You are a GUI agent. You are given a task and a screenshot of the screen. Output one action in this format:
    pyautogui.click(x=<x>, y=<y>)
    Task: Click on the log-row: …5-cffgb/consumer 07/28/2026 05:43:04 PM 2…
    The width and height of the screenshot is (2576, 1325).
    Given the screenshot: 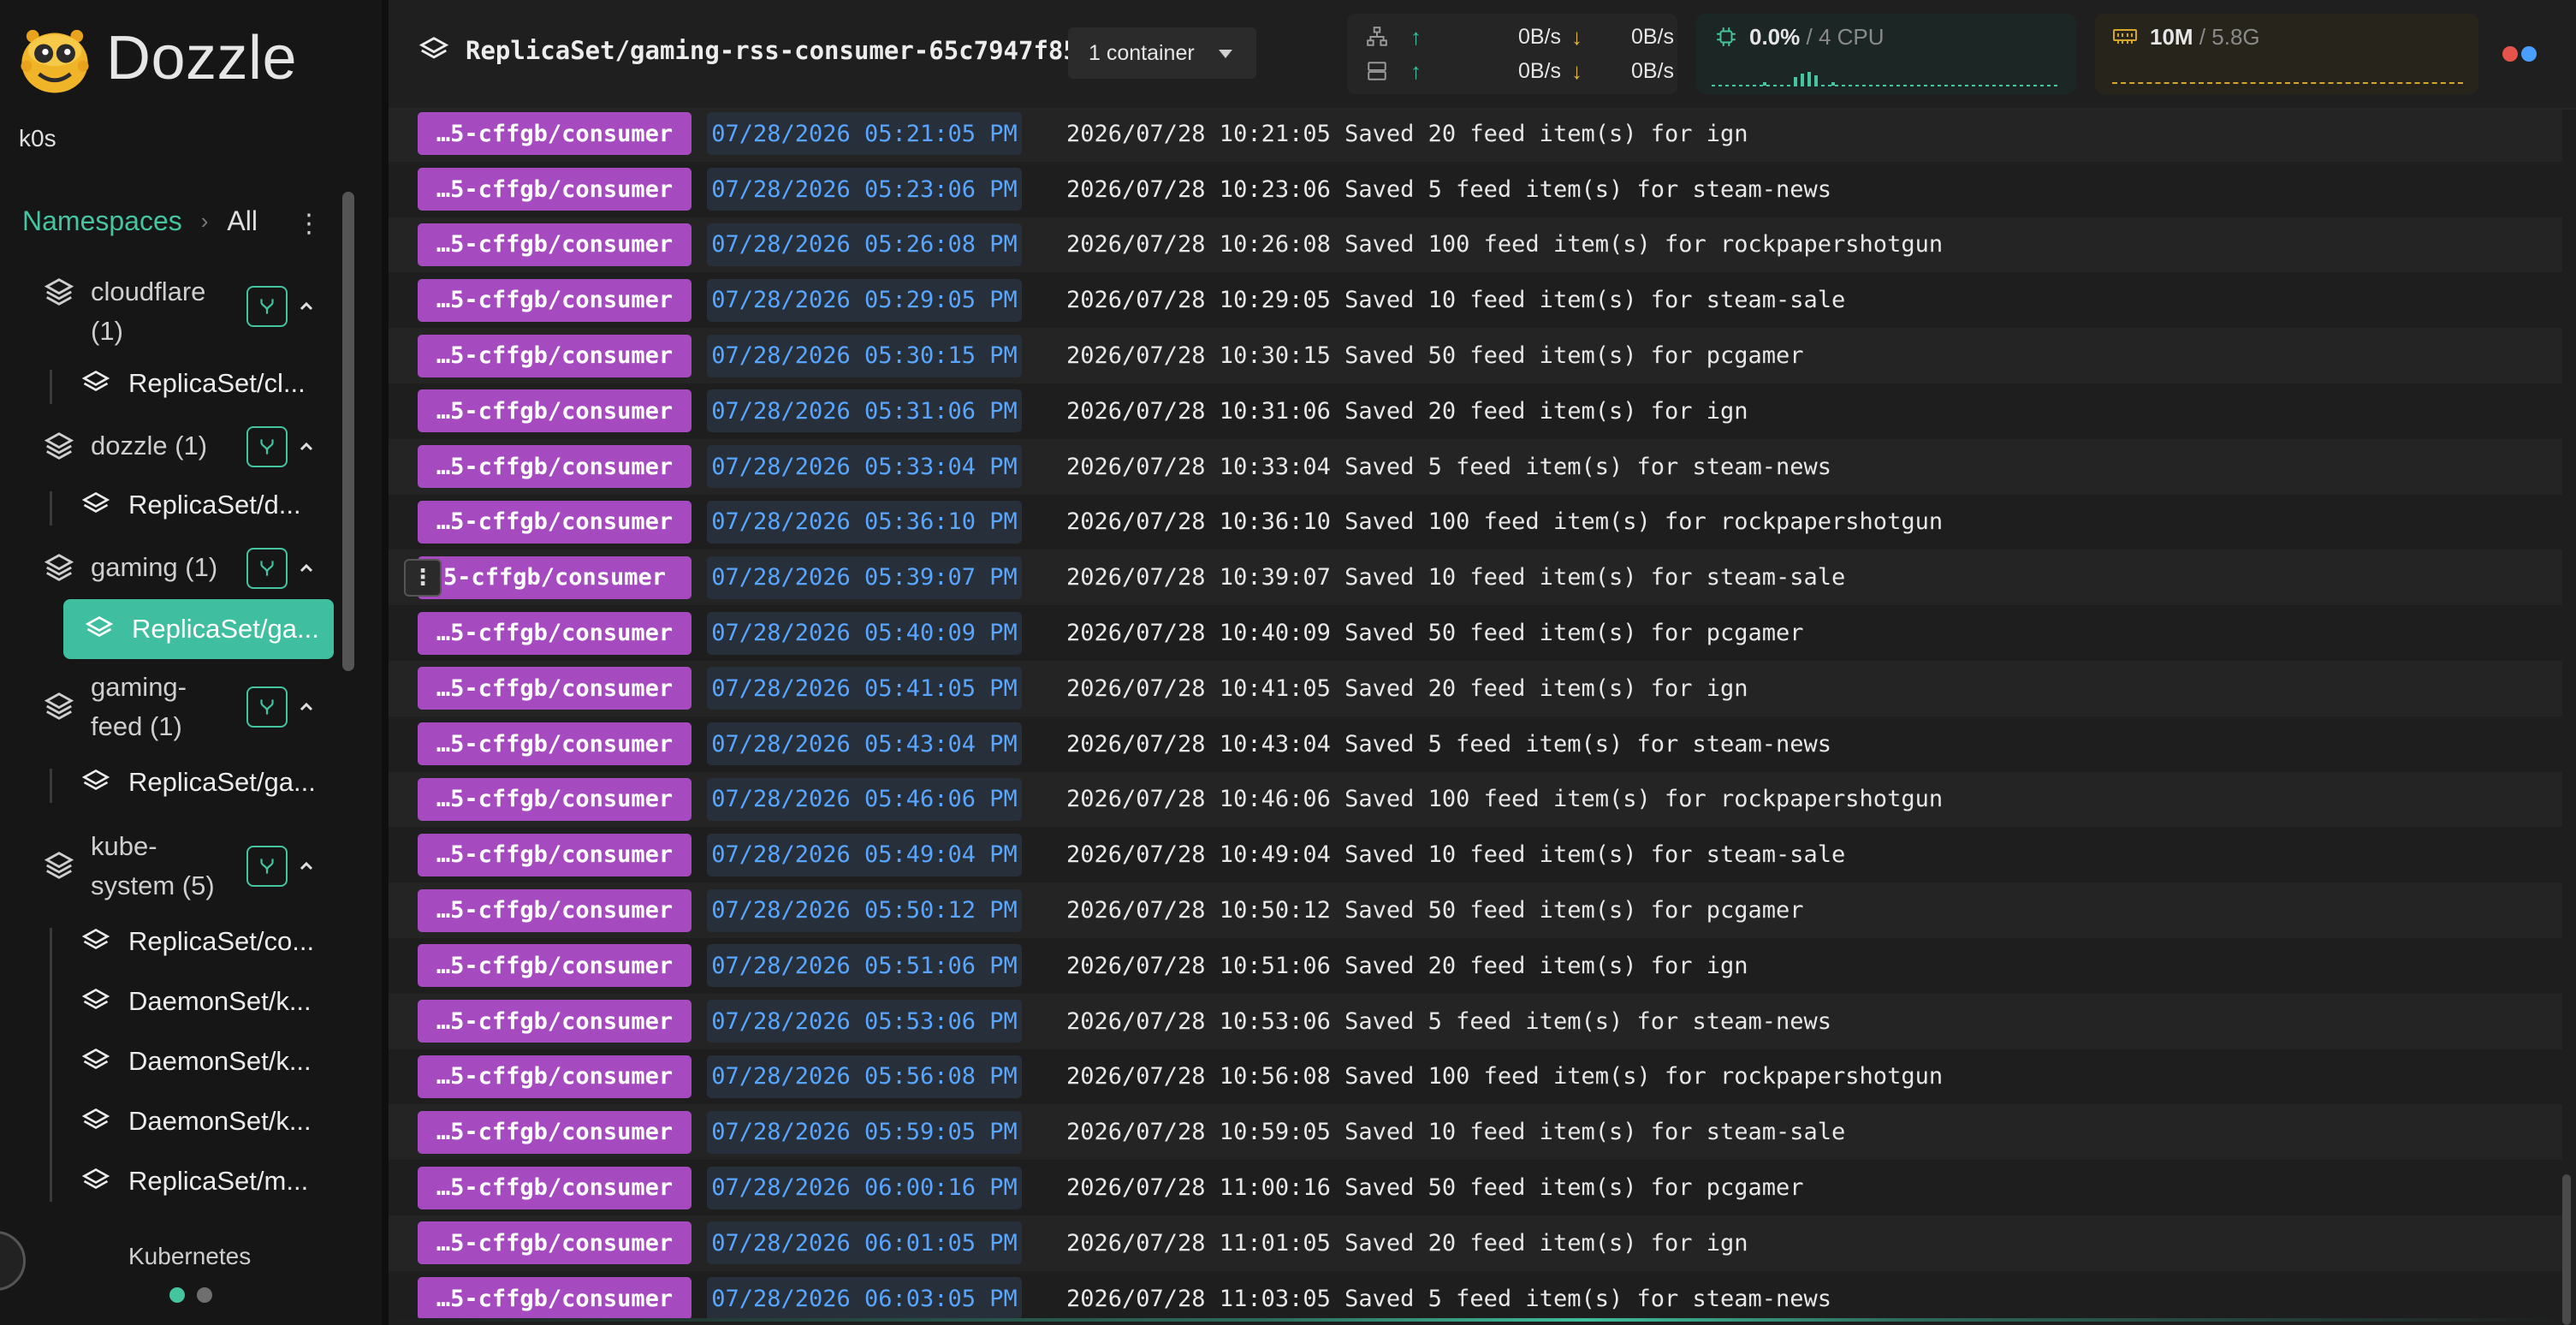 What is the action you would take?
    pyautogui.click(x=1475, y=744)
    